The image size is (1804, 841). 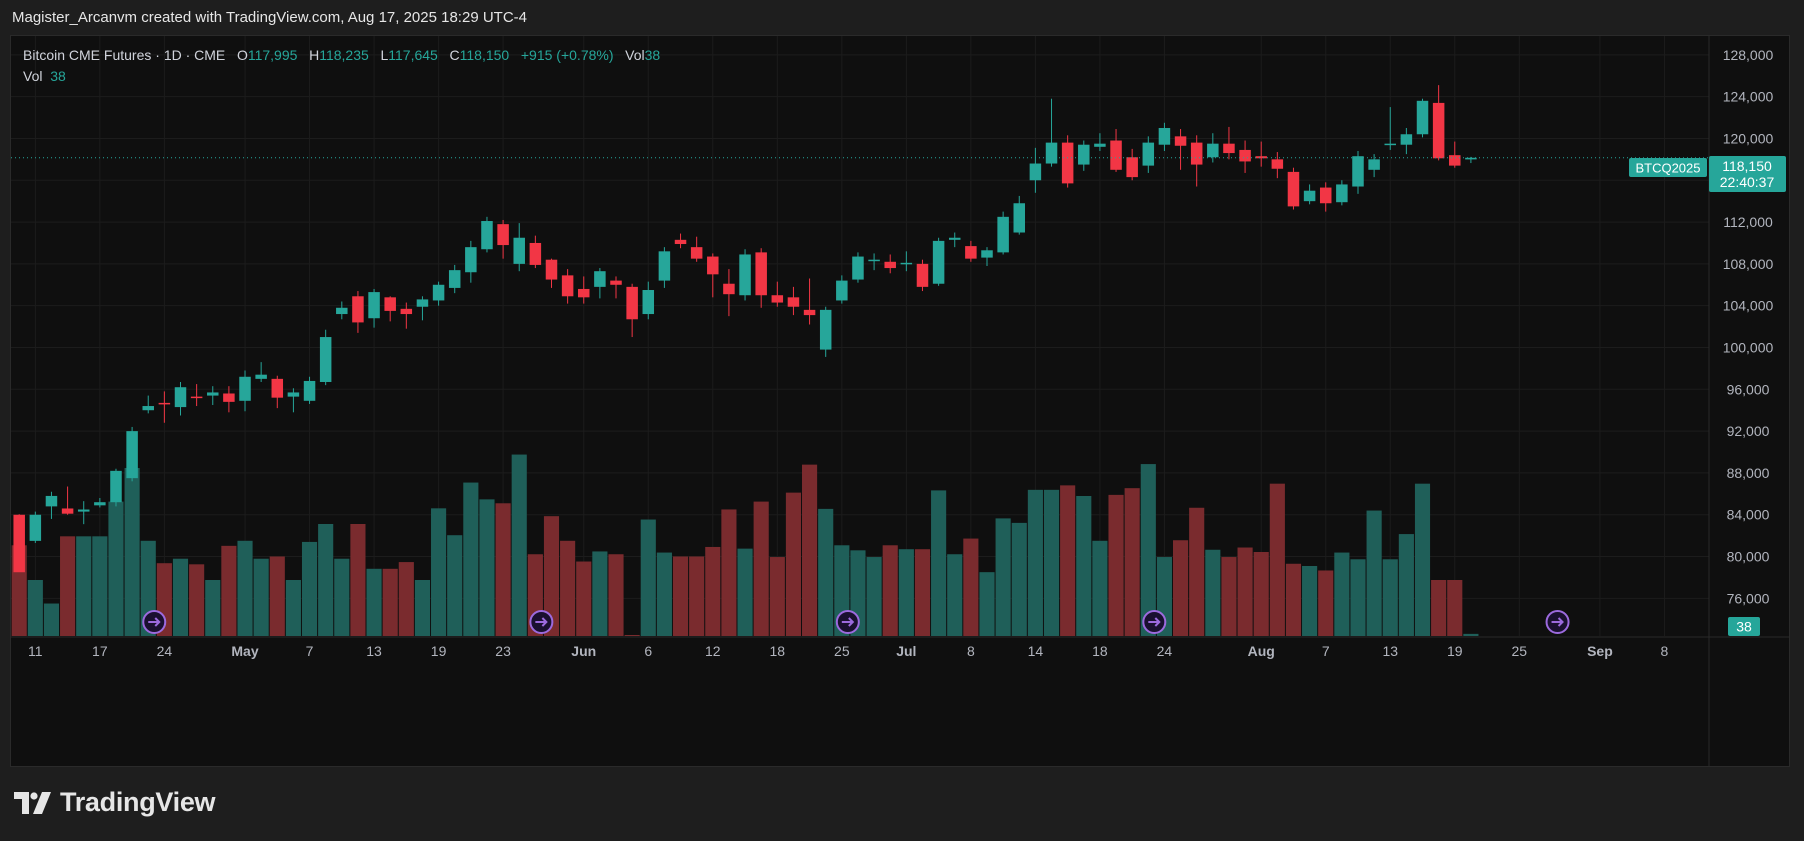 I want to click on volume-label: Vol, so click(x=635, y=55).